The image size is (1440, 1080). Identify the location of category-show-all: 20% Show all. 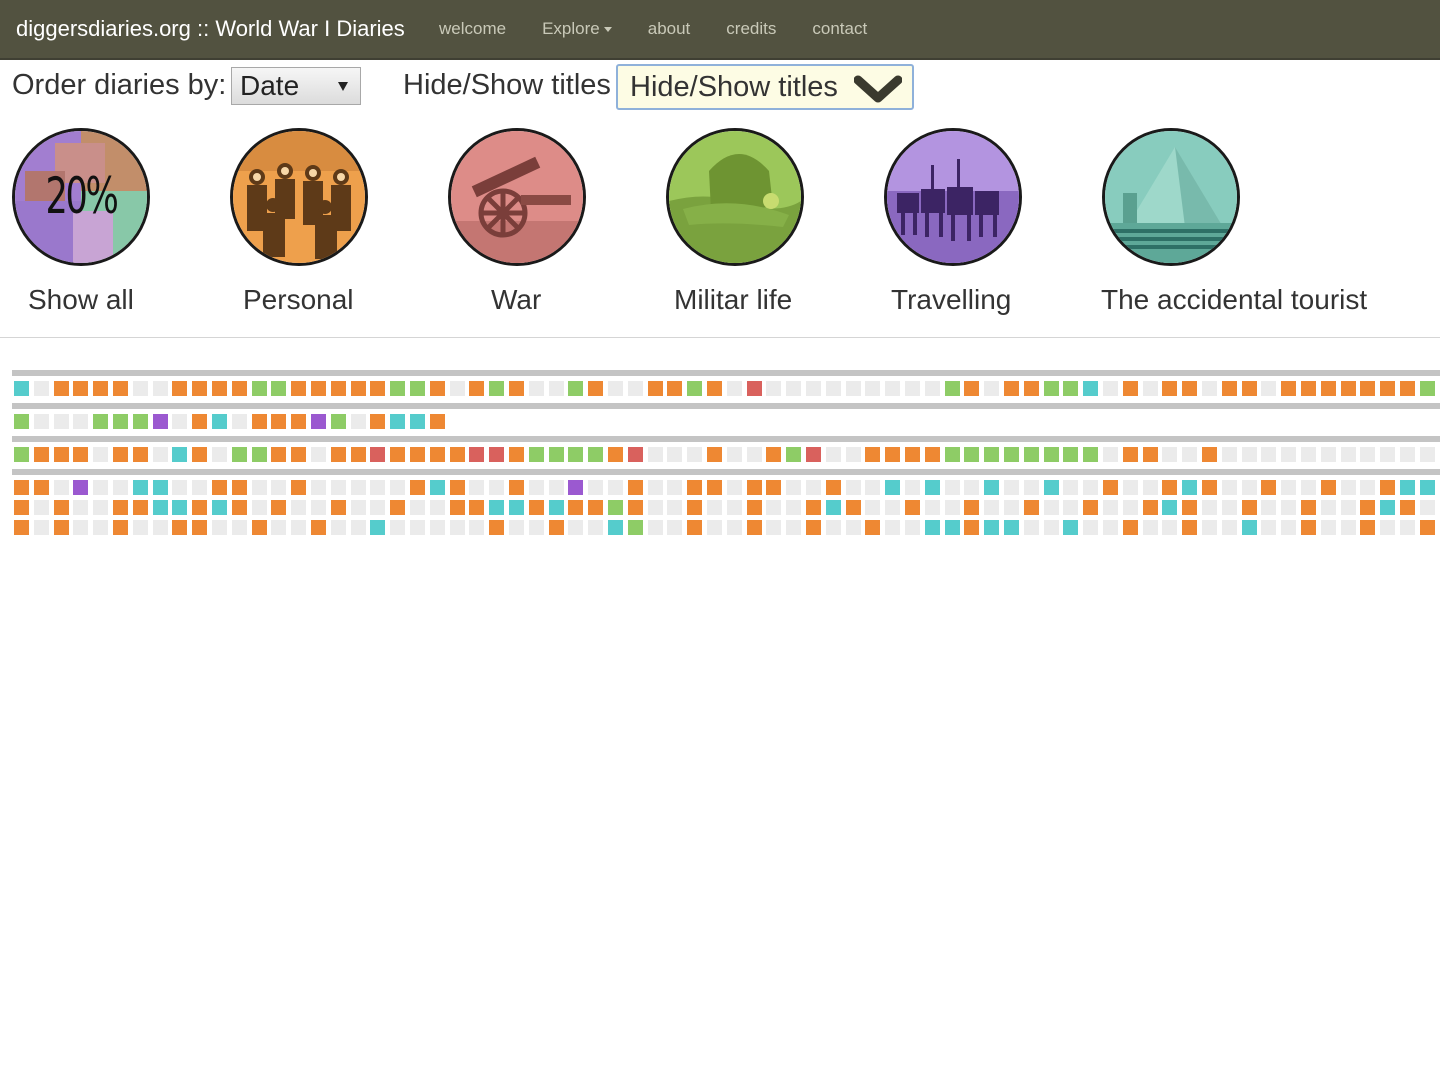
(110, 228).